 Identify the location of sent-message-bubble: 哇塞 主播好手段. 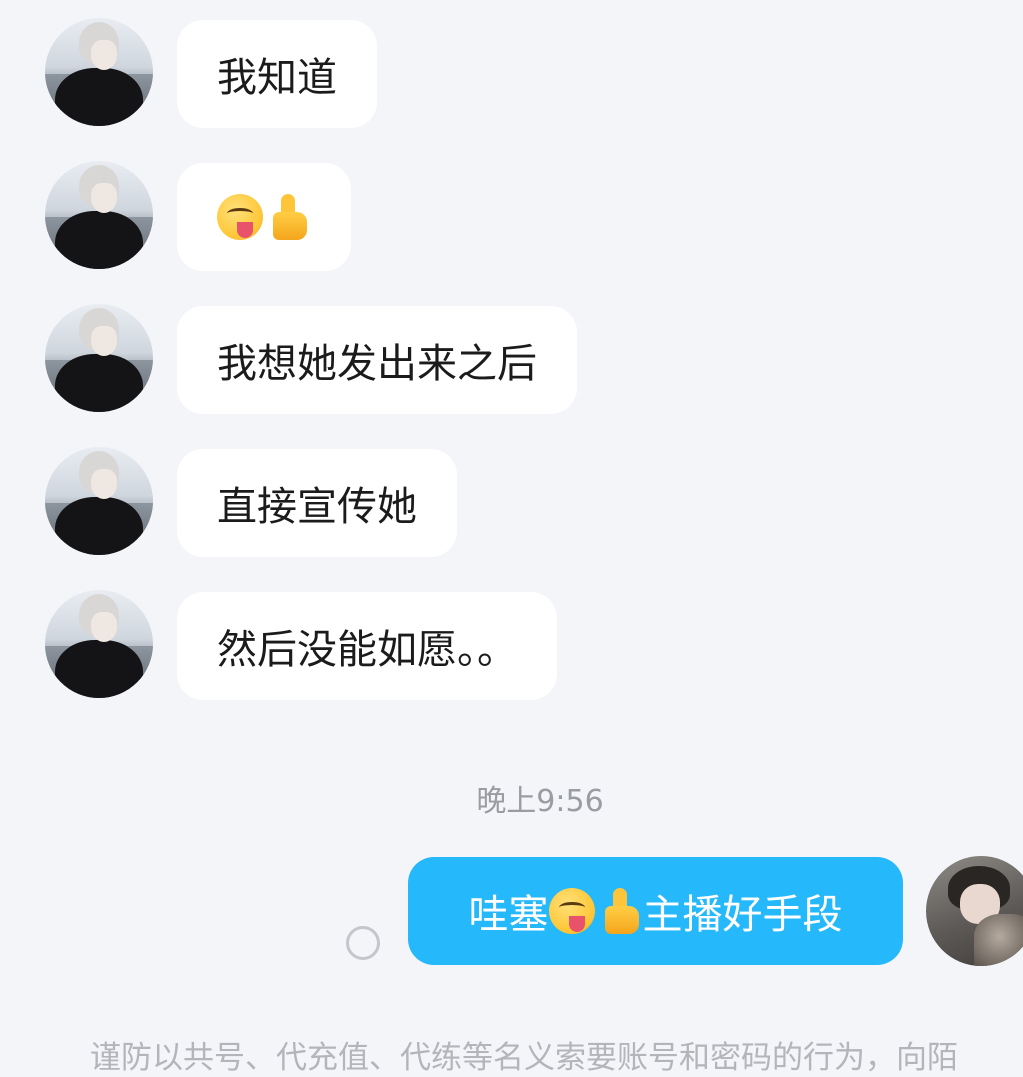
(655, 911).